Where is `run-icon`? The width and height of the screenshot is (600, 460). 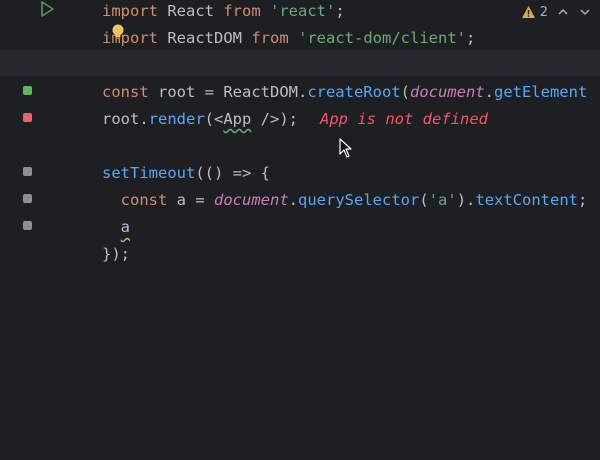
run-icon is located at coordinates (47, 9).